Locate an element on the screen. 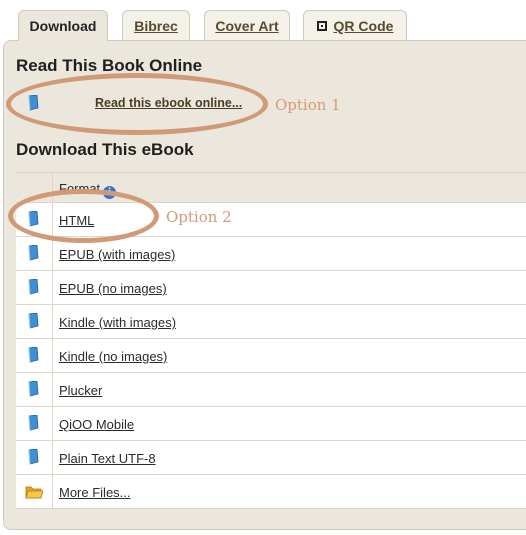  tab-qr-code: QR Code is located at coordinates (355, 25).